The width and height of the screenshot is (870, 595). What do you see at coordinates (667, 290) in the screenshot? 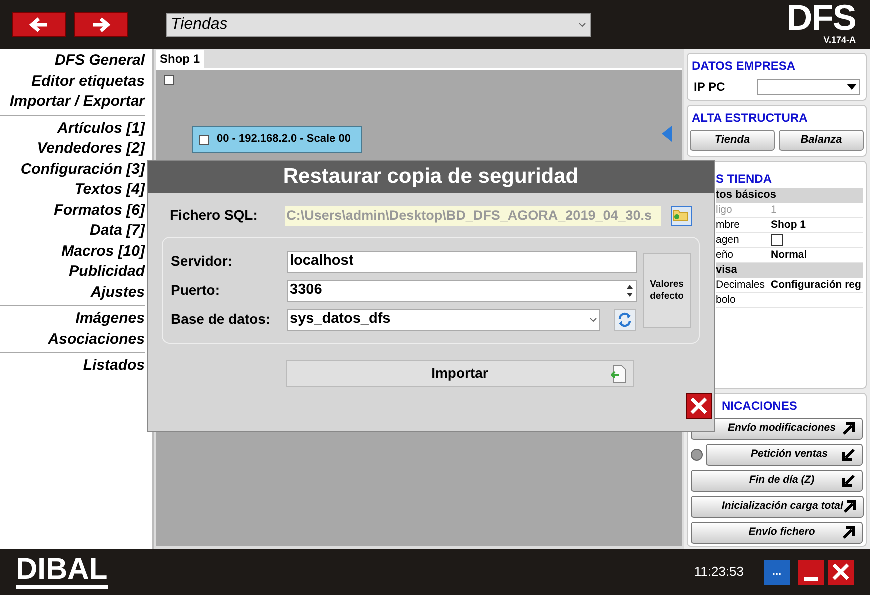
I see `defaults-button: Valores defecto` at bounding box center [667, 290].